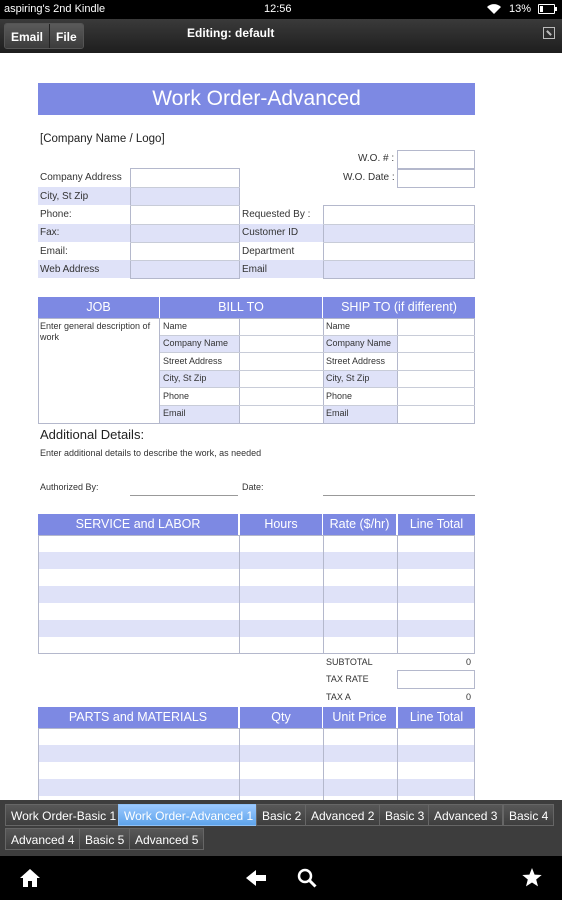 This screenshot has height=900, width=562. Describe the element at coordinates (66, 36) in the screenshot. I see `file-button: File` at that location.